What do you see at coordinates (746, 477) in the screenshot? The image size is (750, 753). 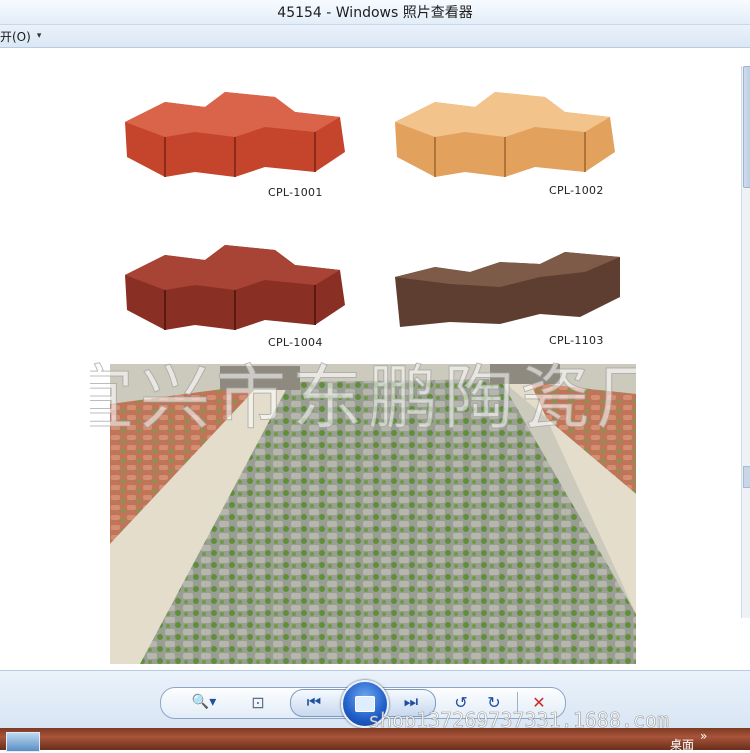 I see `scrollbar-marker` at bounding box center [746, 477].